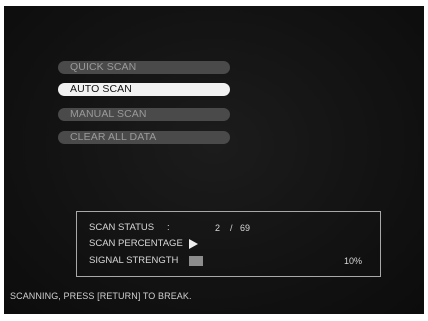 The width and height of the screenshot is (428, 321). Describe the element at coordinates (196, 261) in the screenshot. I see `signal-strength-meter` at that location.